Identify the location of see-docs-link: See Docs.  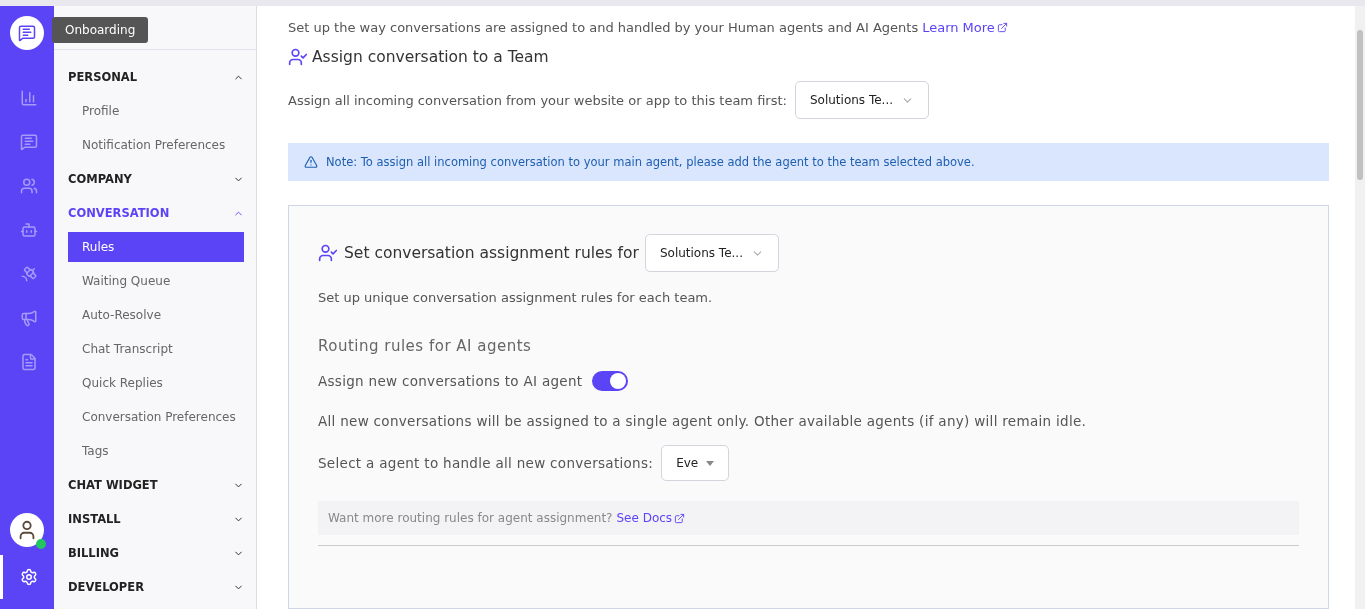
(651, 518).